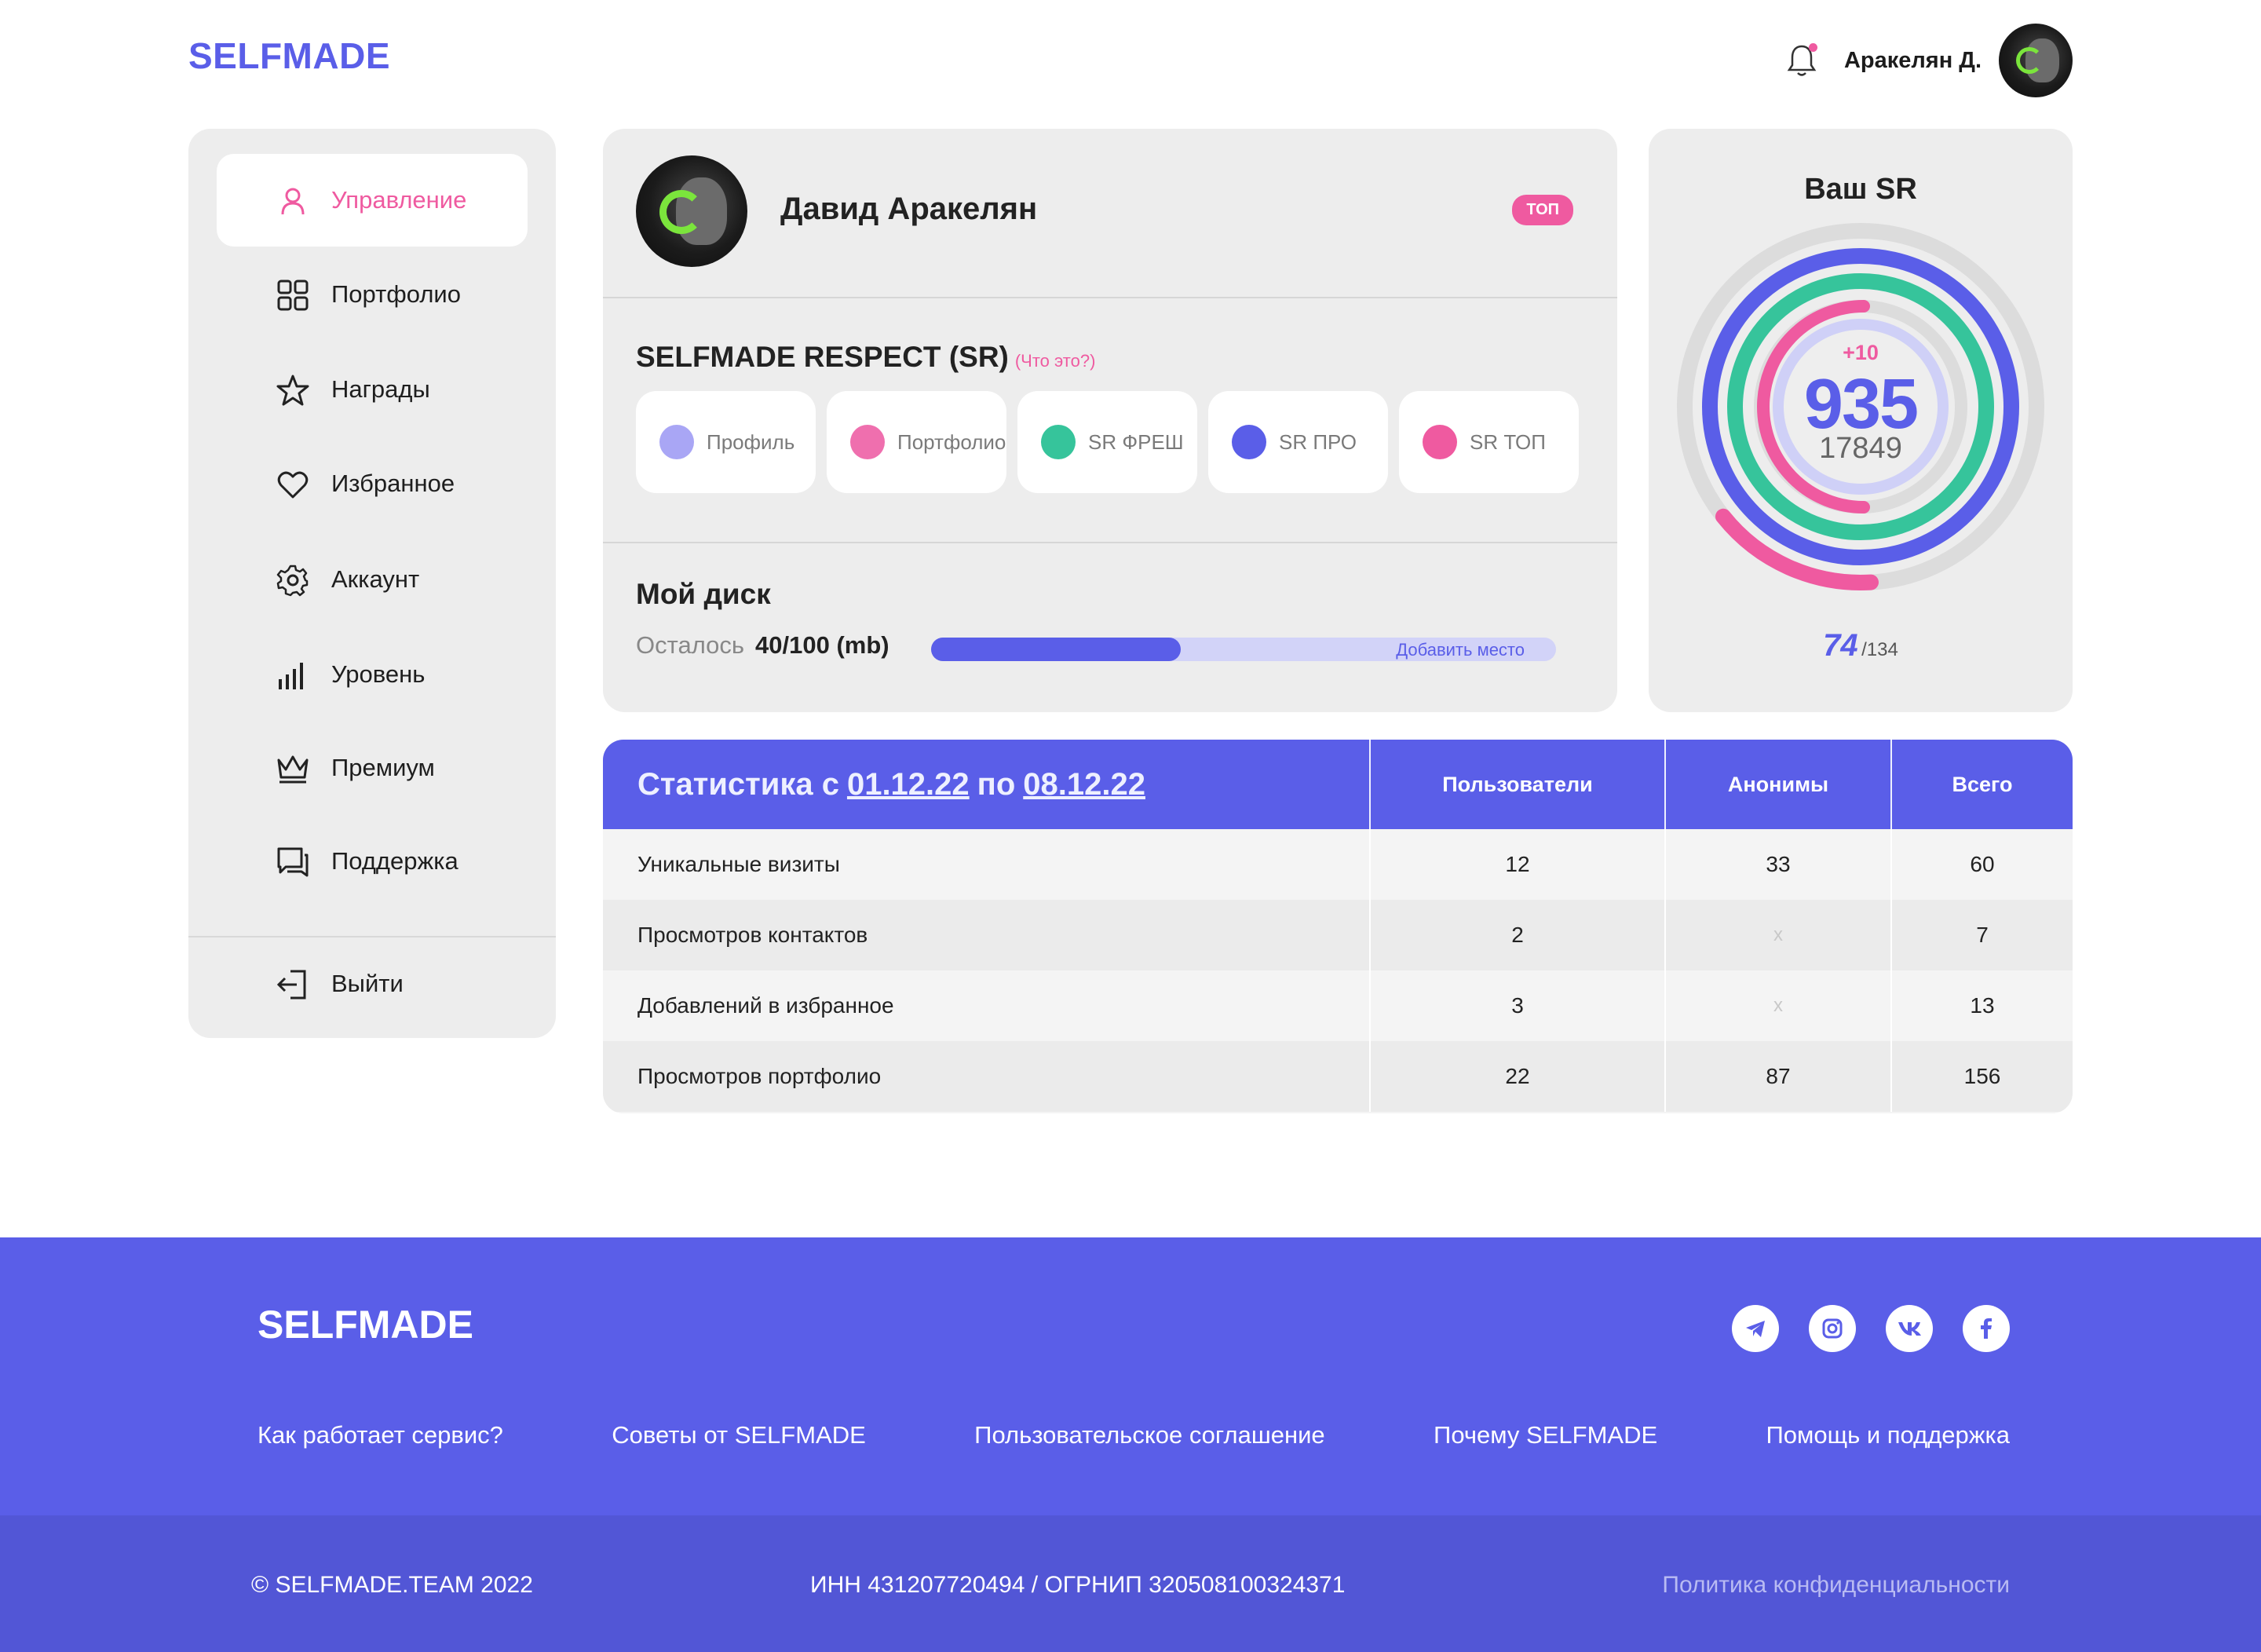 The image size is (2261, 1652). I want to click on chip-sr-pro: SR ПРО, so click(1298, 442).